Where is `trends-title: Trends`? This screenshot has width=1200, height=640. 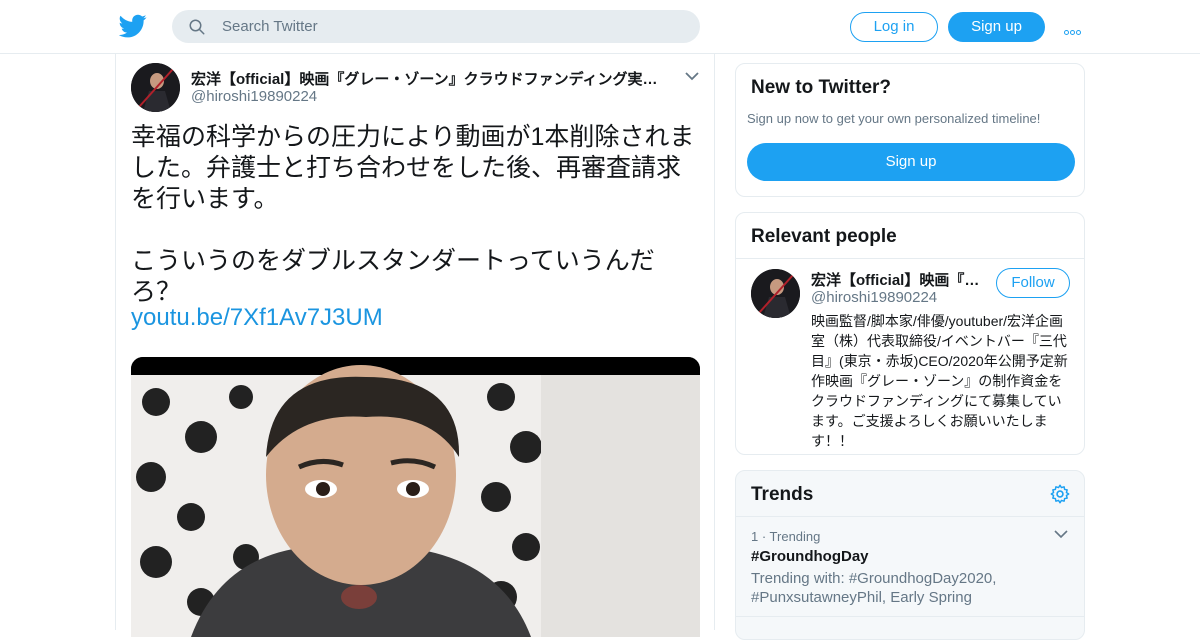
trends-title: Trends is located at coordinates (782, 494).